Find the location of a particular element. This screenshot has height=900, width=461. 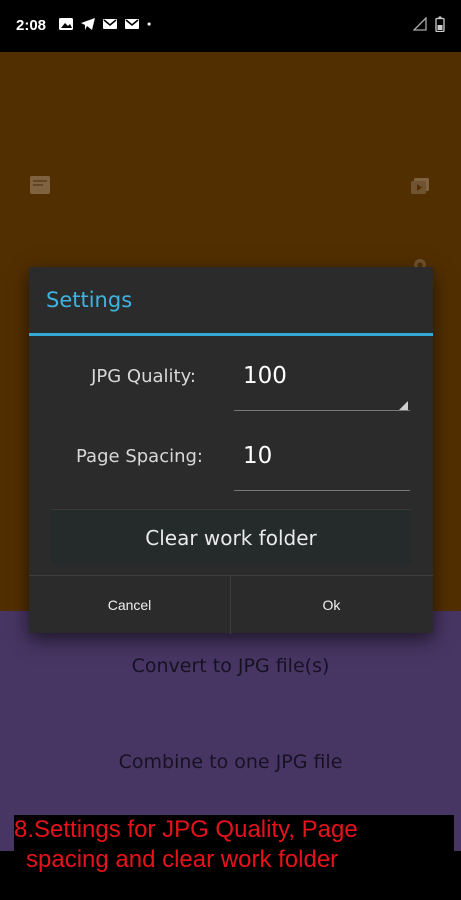

battery-icon is located at coordinates (440, 24).